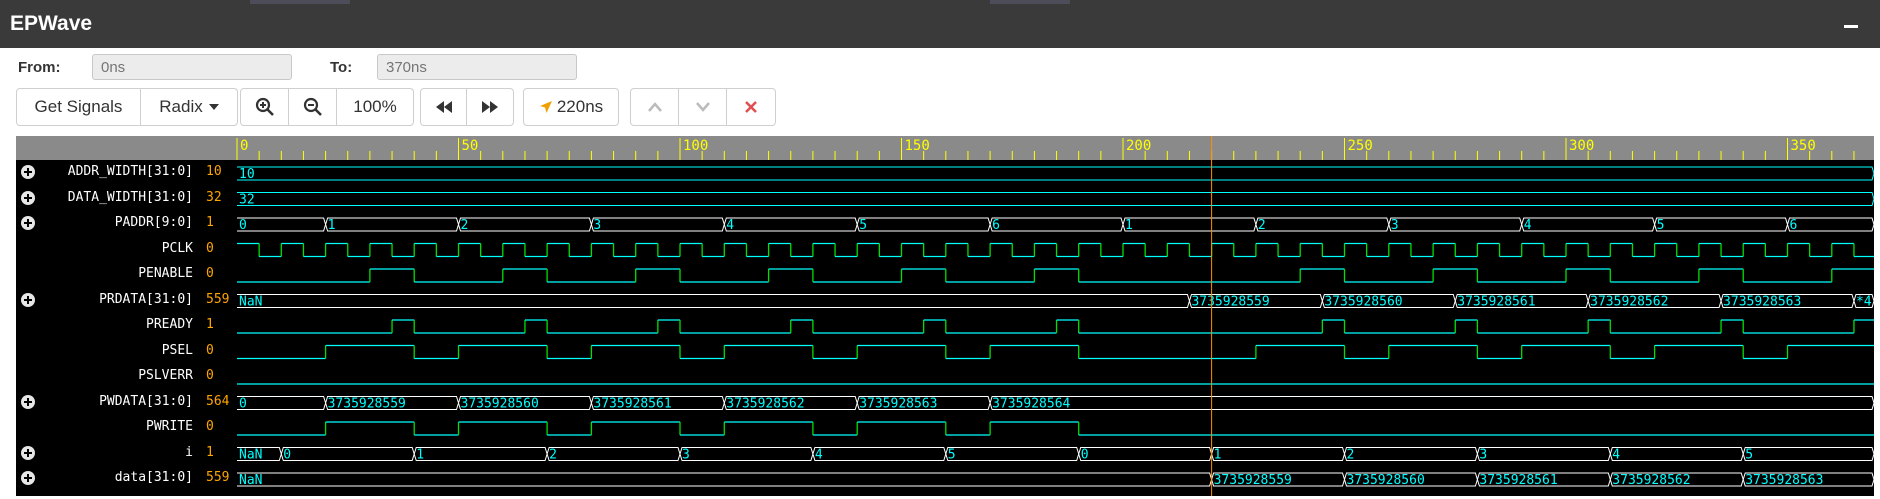  I want to click on from-label: From:, so click(39, 67).